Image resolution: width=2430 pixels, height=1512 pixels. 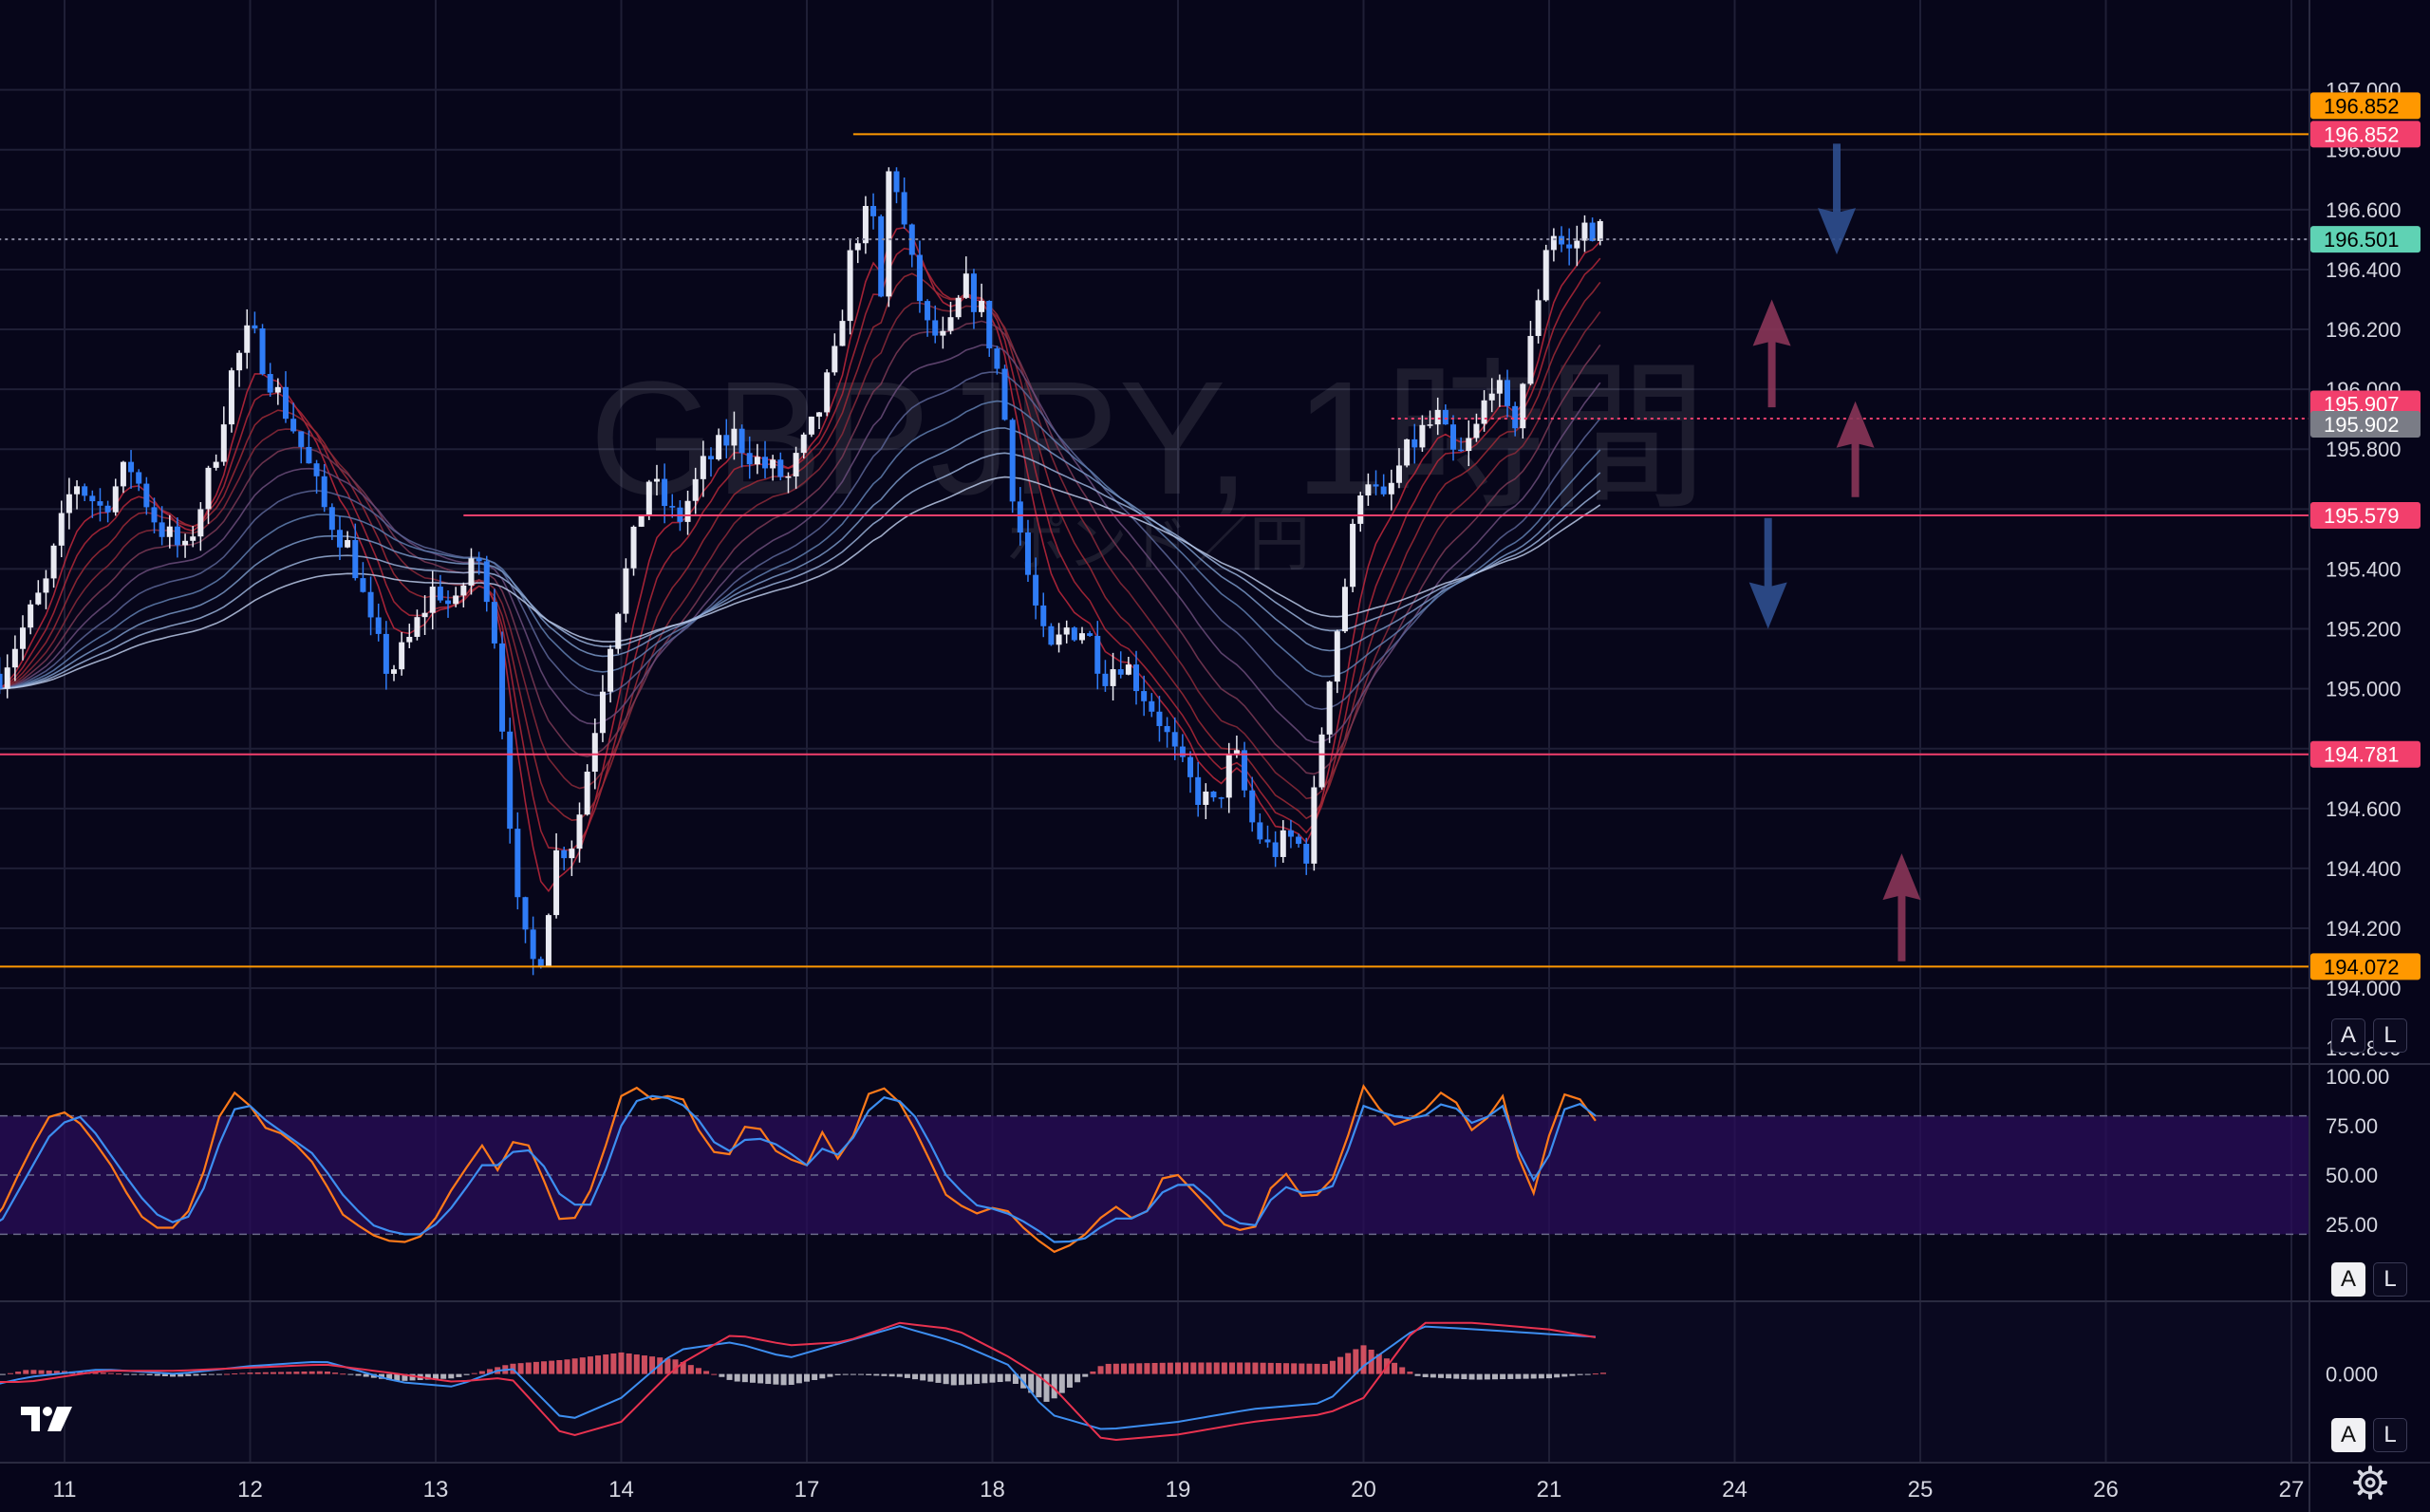 What do you see at coordinates (621, 1490) in the screenshot?
I see `time-tick-label: 14` at bounding box center [621, 1490].